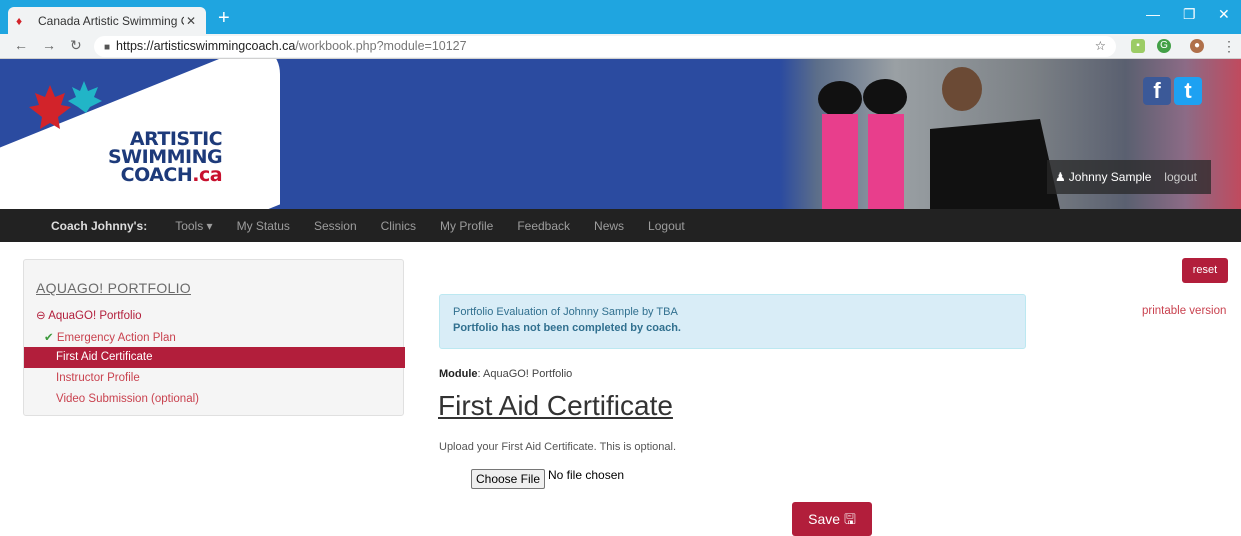 Image resolution: width=1241 pixels, height=536 pixels. I want to click on sidebar-section: ⊖ AquaGO! Portfolio, so click(89, 315).